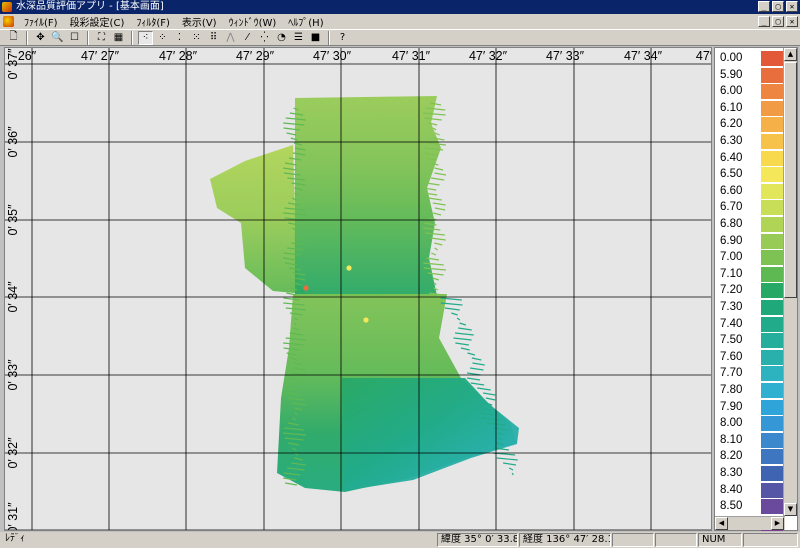  I want to click on legend-vertical-scrollbar: ▲ ▼, so click(790, 282).